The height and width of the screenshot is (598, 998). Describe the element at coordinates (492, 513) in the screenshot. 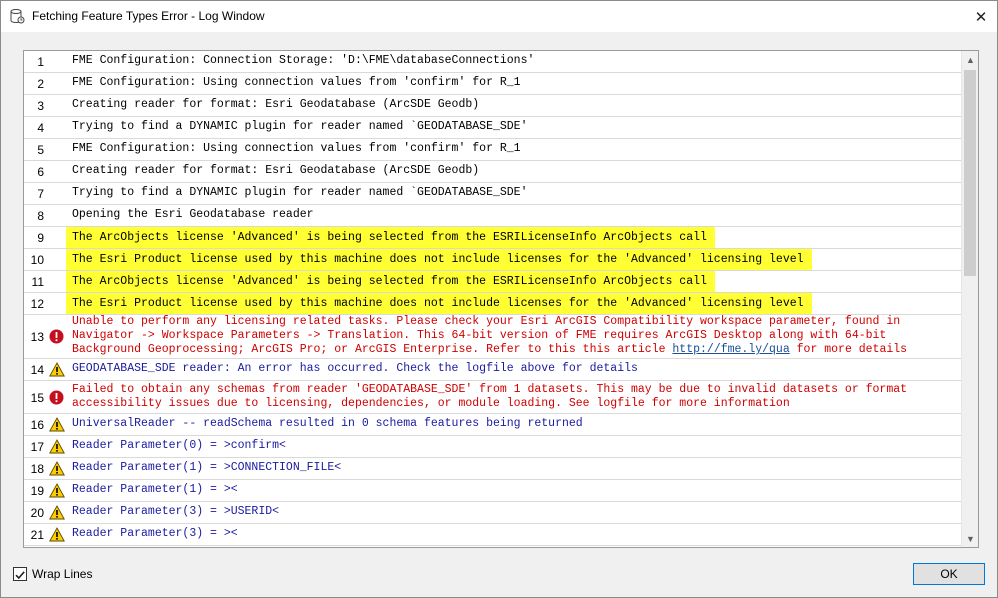

I see `log-row: 20 Reader Parameter(3) = >USERID<` at that location.